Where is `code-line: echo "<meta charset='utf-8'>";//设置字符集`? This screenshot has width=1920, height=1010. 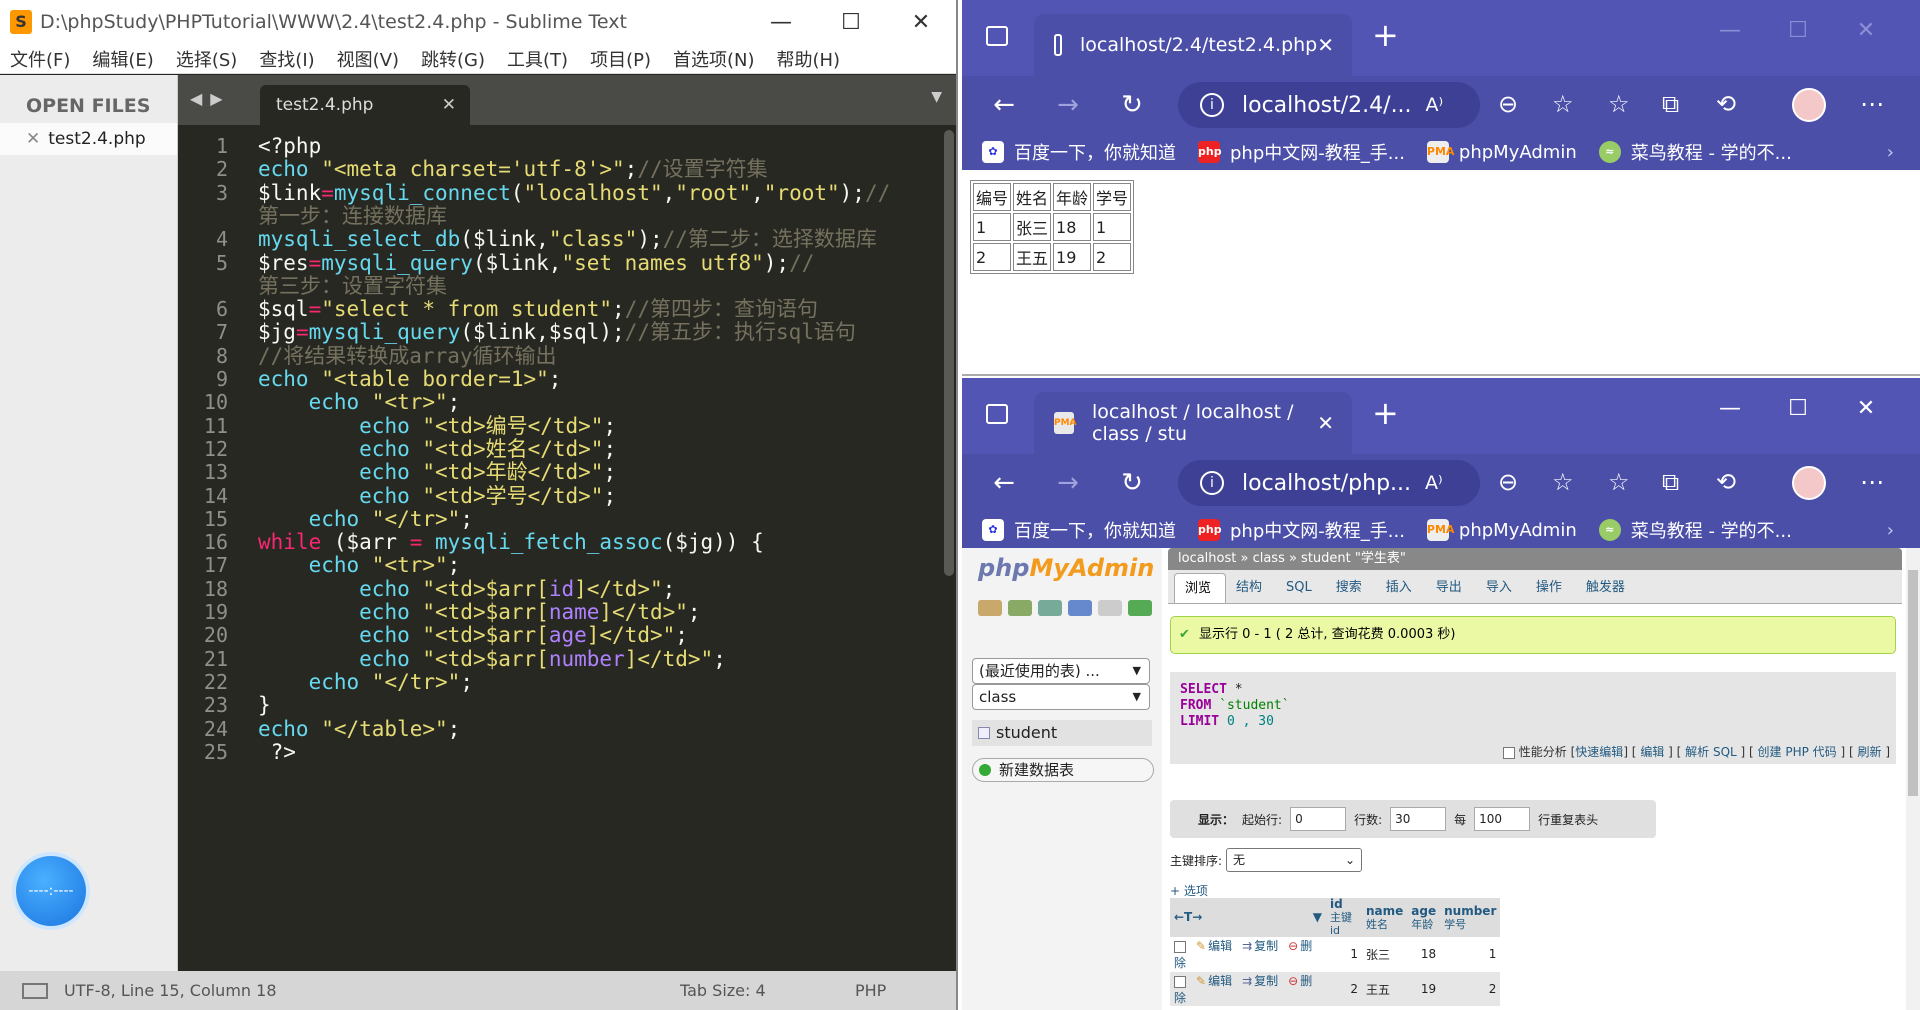
code-line: echo "<meta charset='utf-8'>";//设置字符集 is located at coordinates (513, 169).